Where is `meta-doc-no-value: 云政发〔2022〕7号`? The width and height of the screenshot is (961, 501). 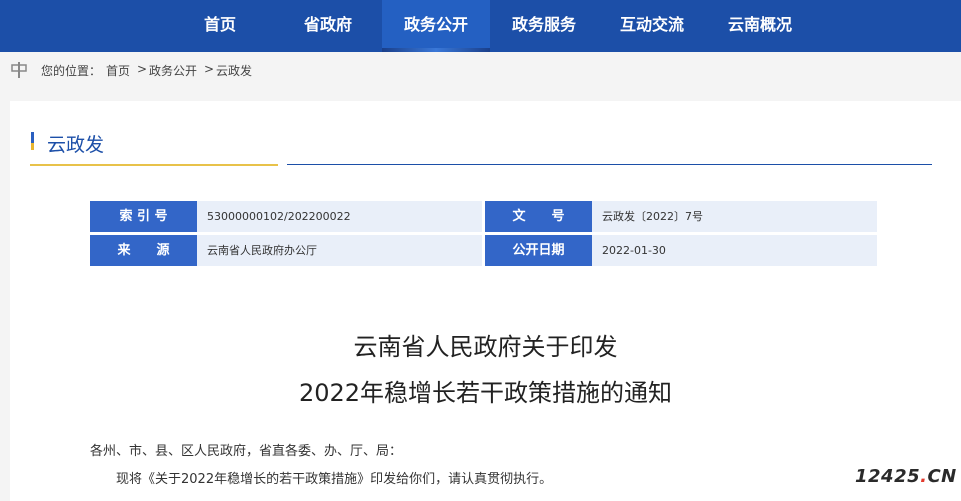
meta-doc-no-value: 云政发〔2022〕7号 is located at coordinates (734, 216).